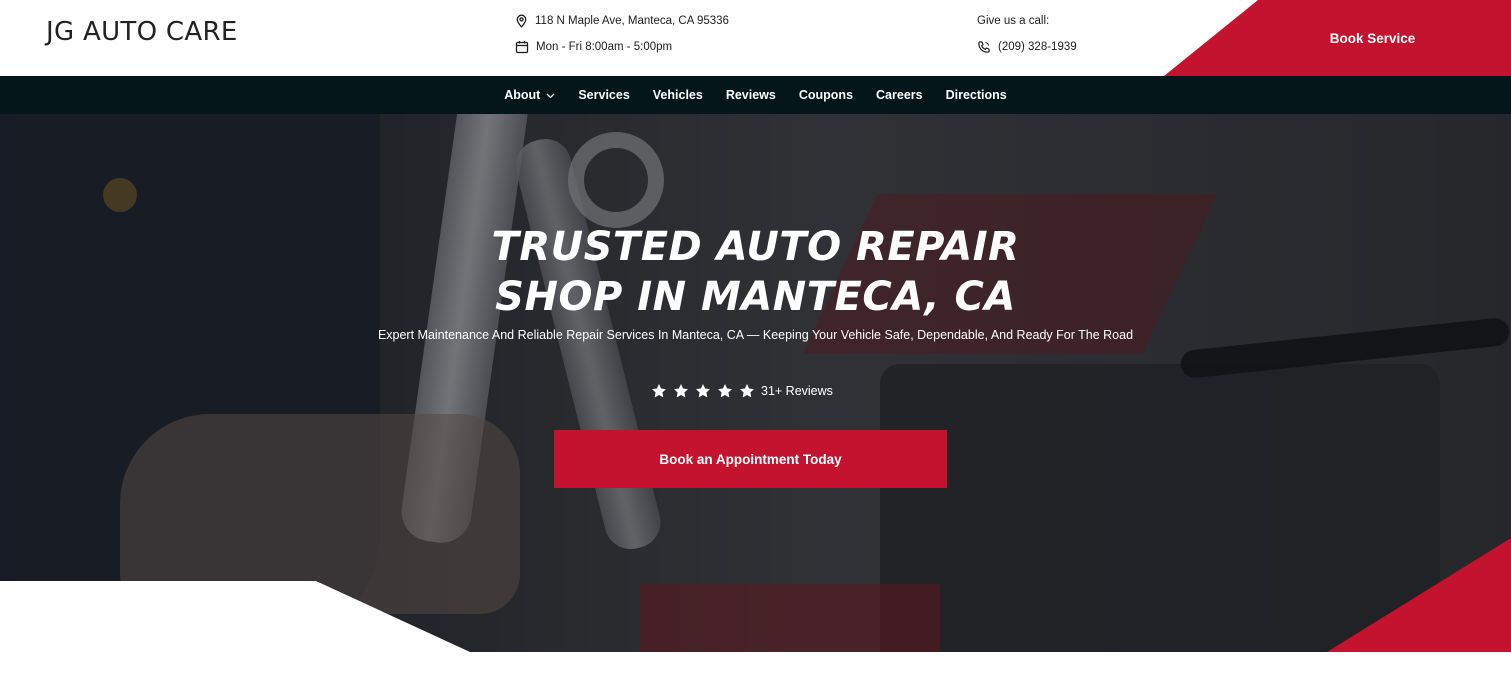  I want to click on reviews-count: 31+ Reviews, so click(797, 391).